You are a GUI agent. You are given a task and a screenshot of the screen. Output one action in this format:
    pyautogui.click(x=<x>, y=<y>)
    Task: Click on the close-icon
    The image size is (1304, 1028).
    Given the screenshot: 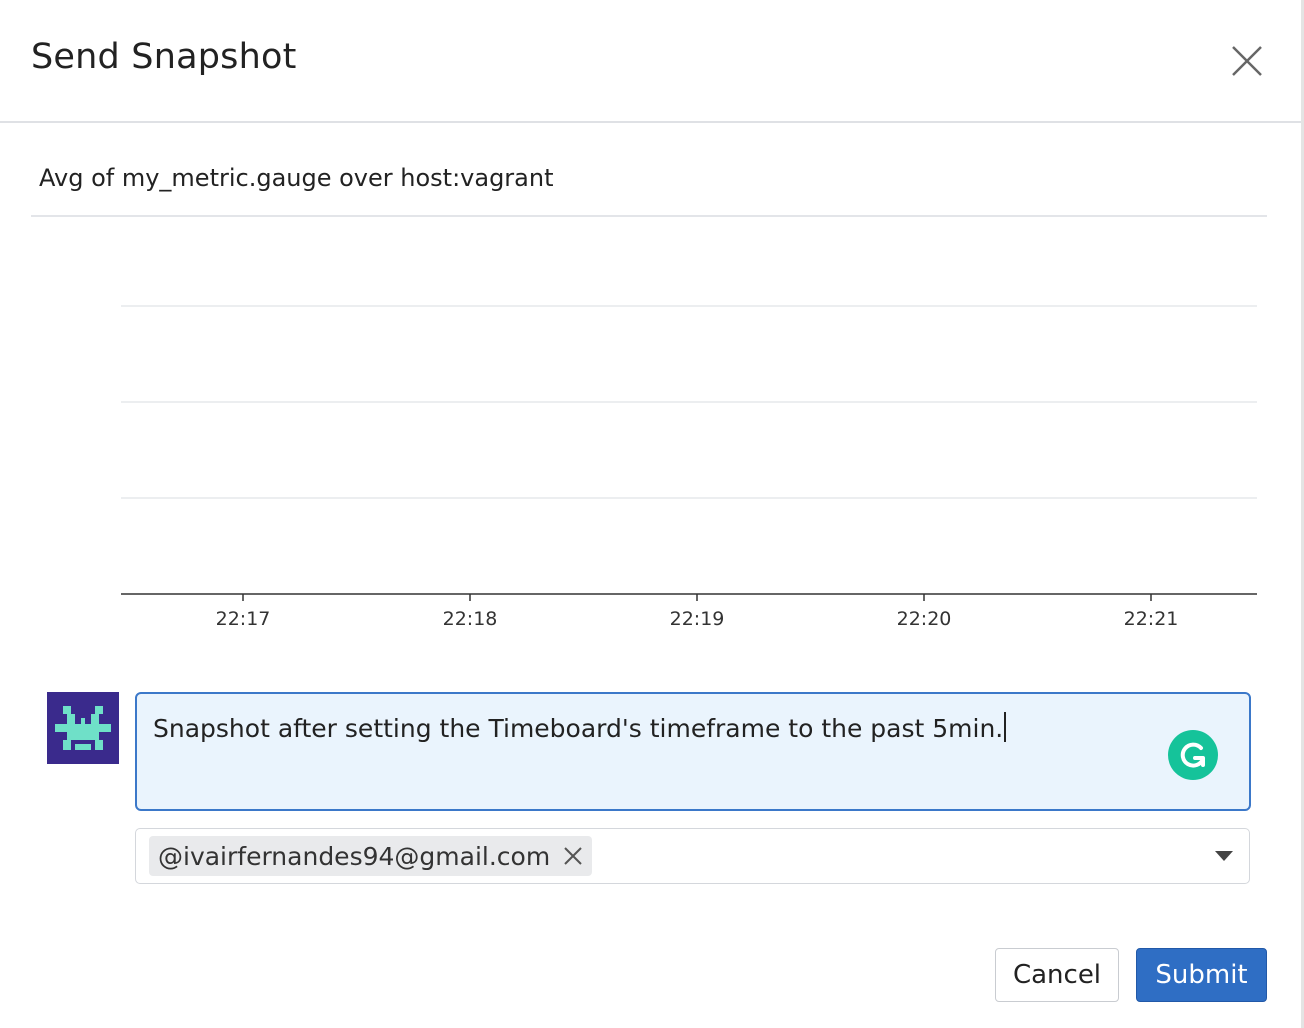 What is the action you would take?
    pyautogui.click(x=1247, y=61)
    